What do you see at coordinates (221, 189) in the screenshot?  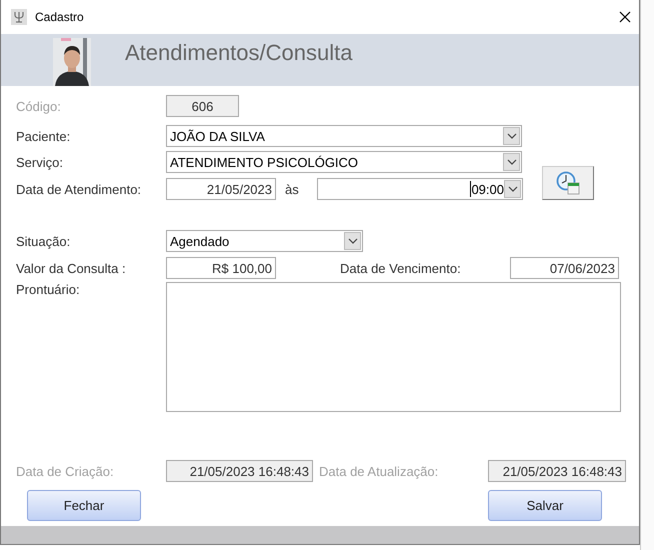 I see `date-field: 21/05/2023` at bounding box center [221, 189].